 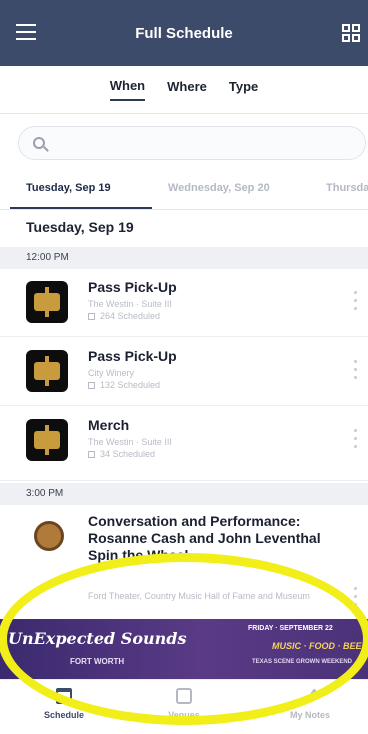 What do you see at coordinates (205, 143) in the screenshot?
I see `search-input` at bounding box center [205, 143].